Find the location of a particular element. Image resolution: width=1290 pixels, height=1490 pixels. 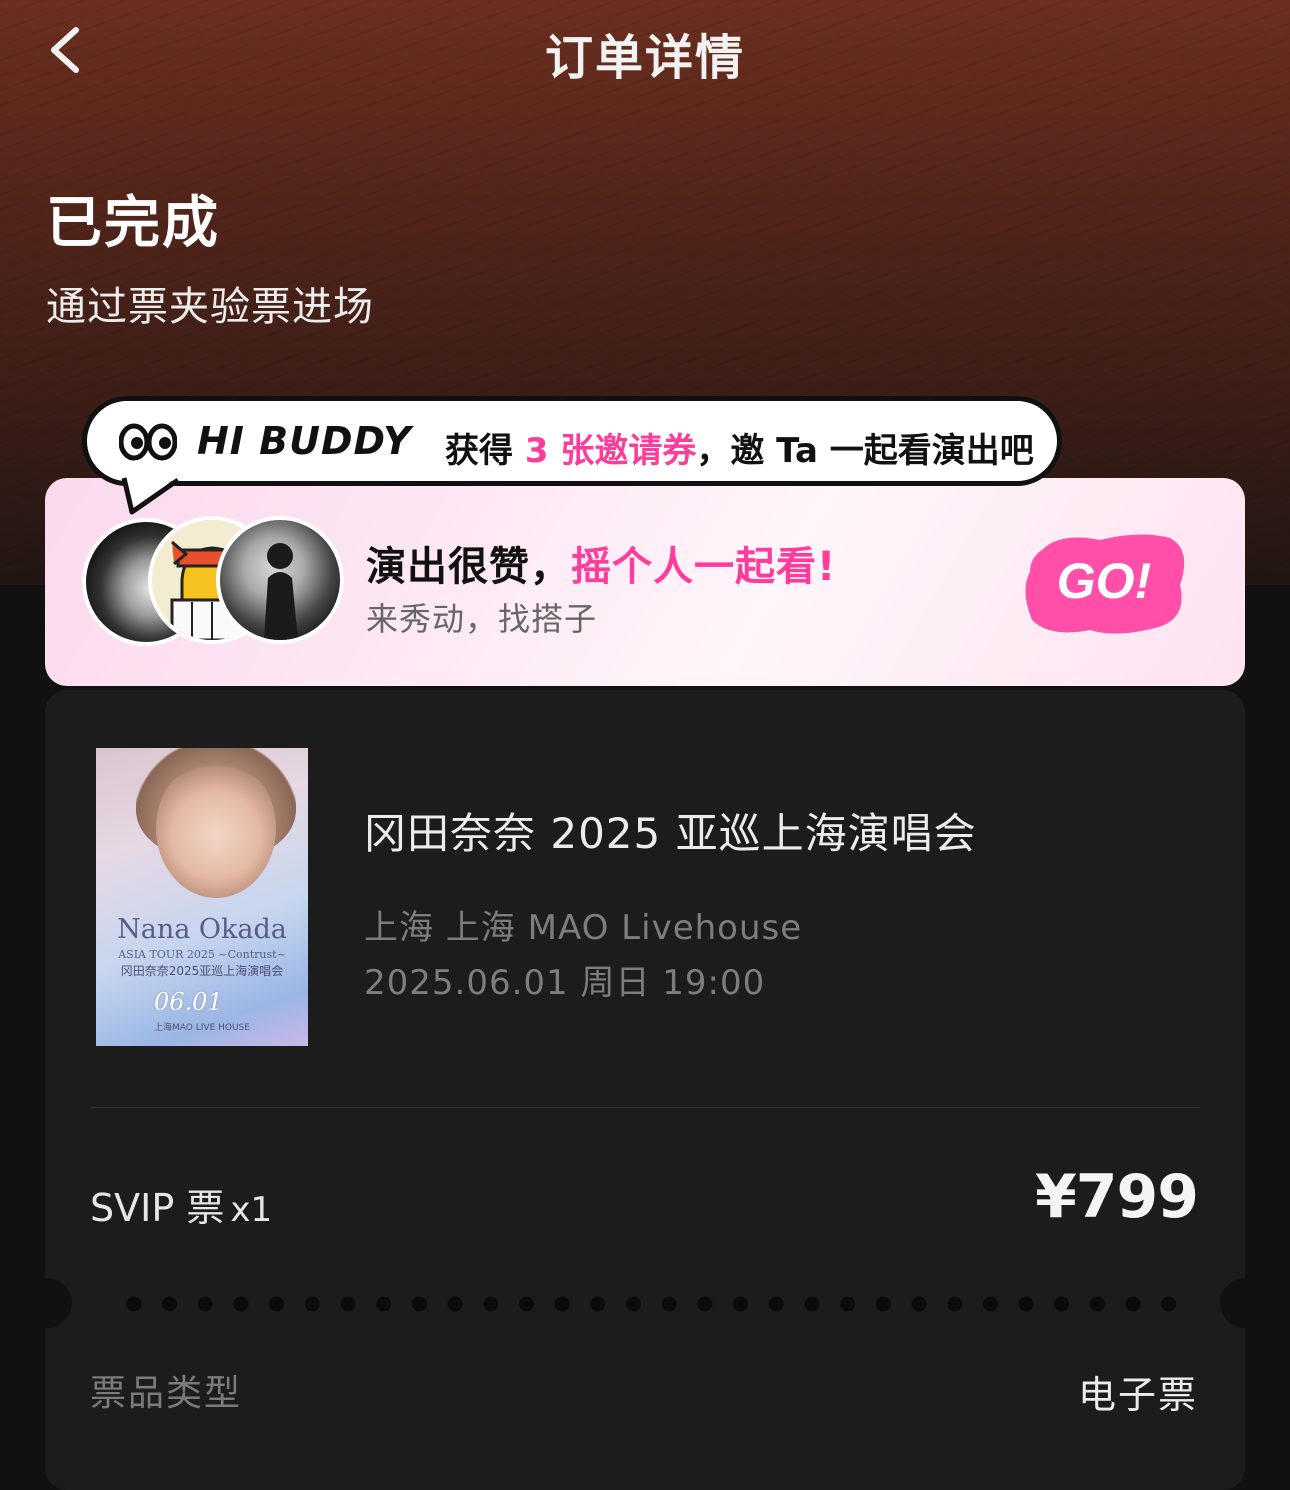

divider is located at coordinates (645, 1107).